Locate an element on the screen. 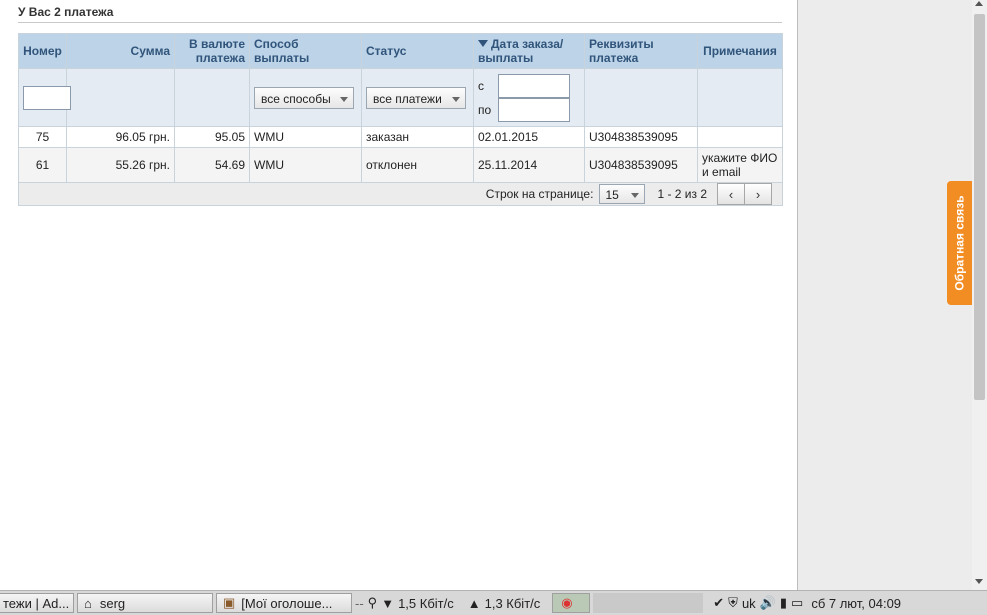  scroll-down-icon is located at coordinates (979, 581).